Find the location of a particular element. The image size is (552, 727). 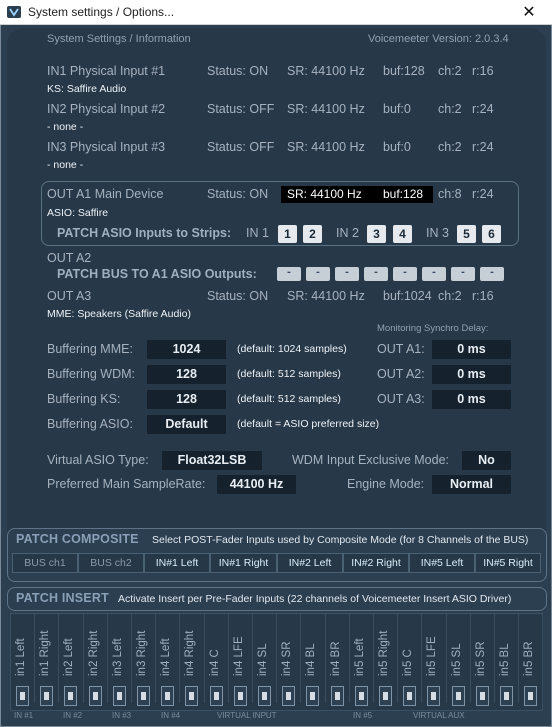

patch-bus-1-button: - is located at coordinates (289, 274).